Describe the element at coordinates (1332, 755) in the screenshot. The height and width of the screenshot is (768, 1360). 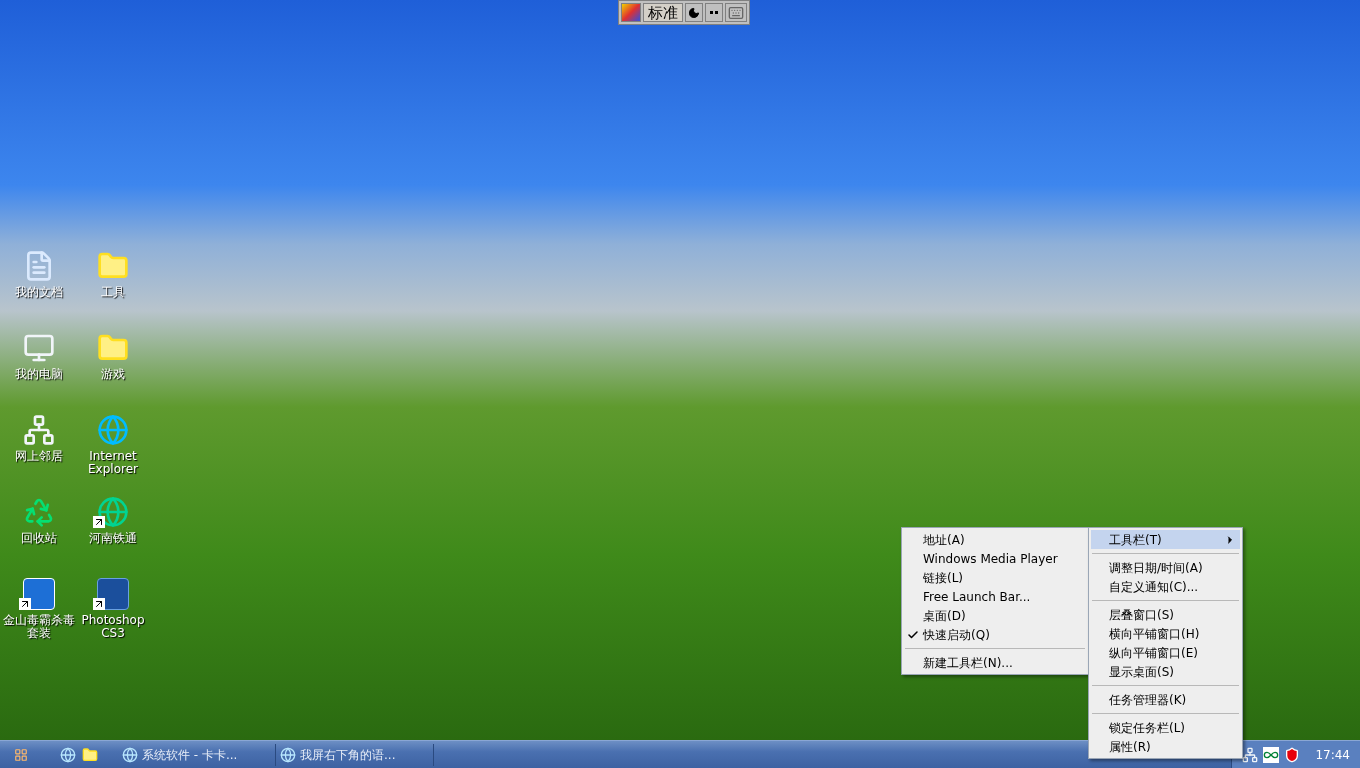
I see `clock: 17:44` at that location.